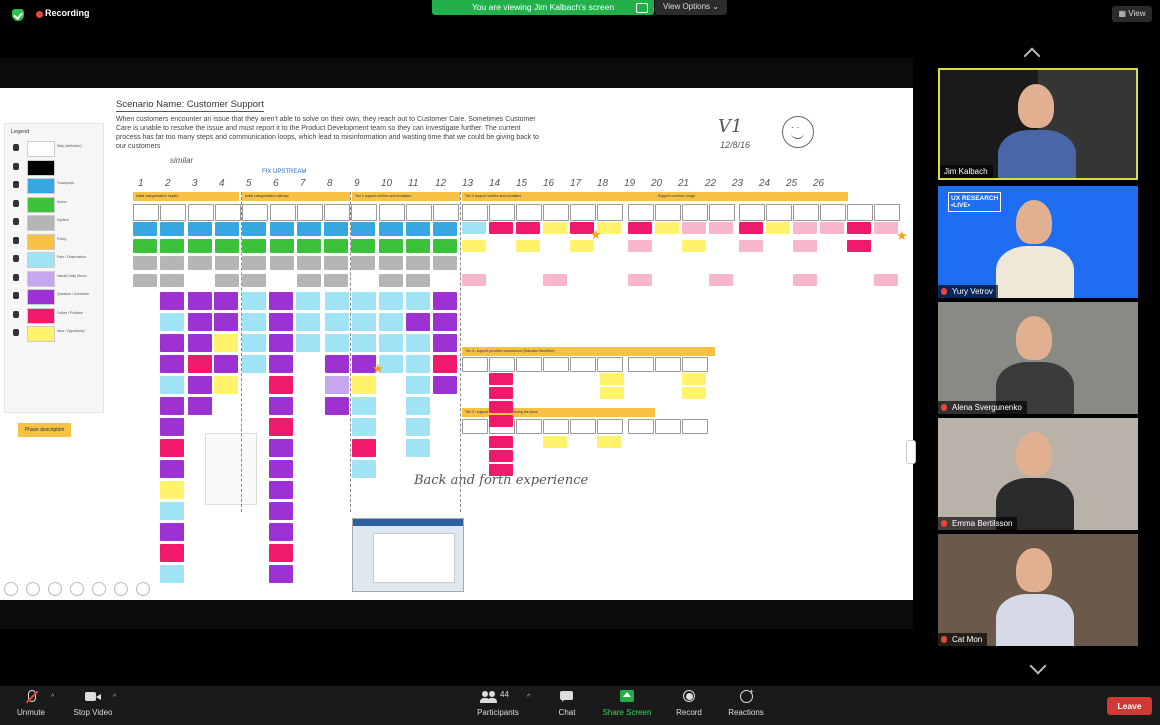  What do you see at coordinates (911, 452) in the screenshot?
I see `panel-resize-handle` at bounding box center [911, 452].